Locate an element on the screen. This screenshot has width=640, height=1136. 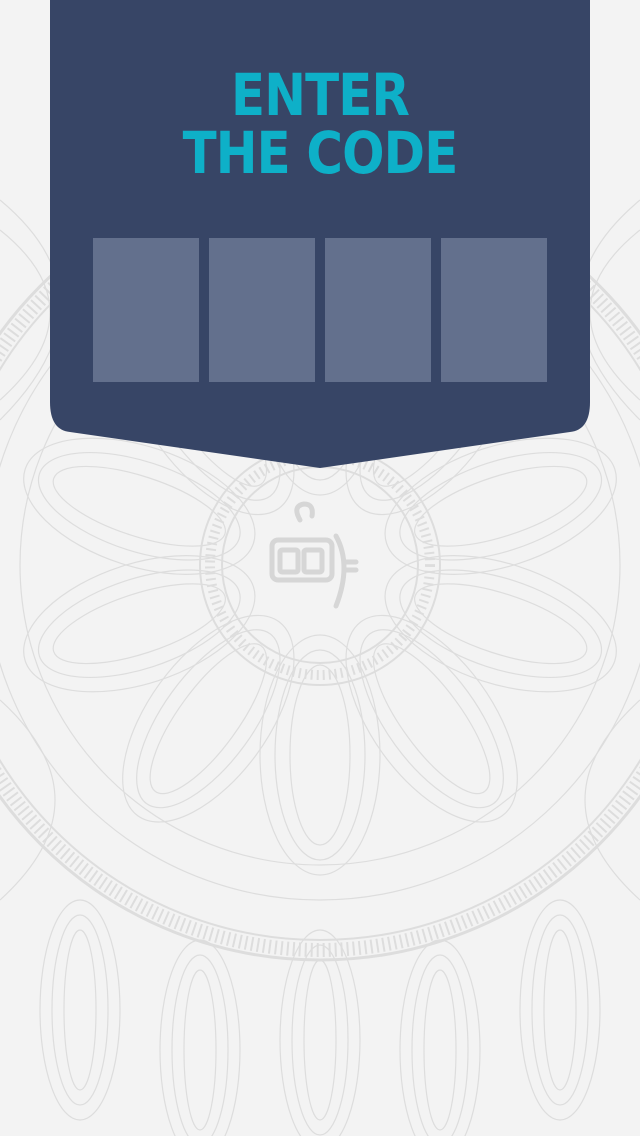
page-title: ENTER THE CODE is located at coordinates (320, 124).